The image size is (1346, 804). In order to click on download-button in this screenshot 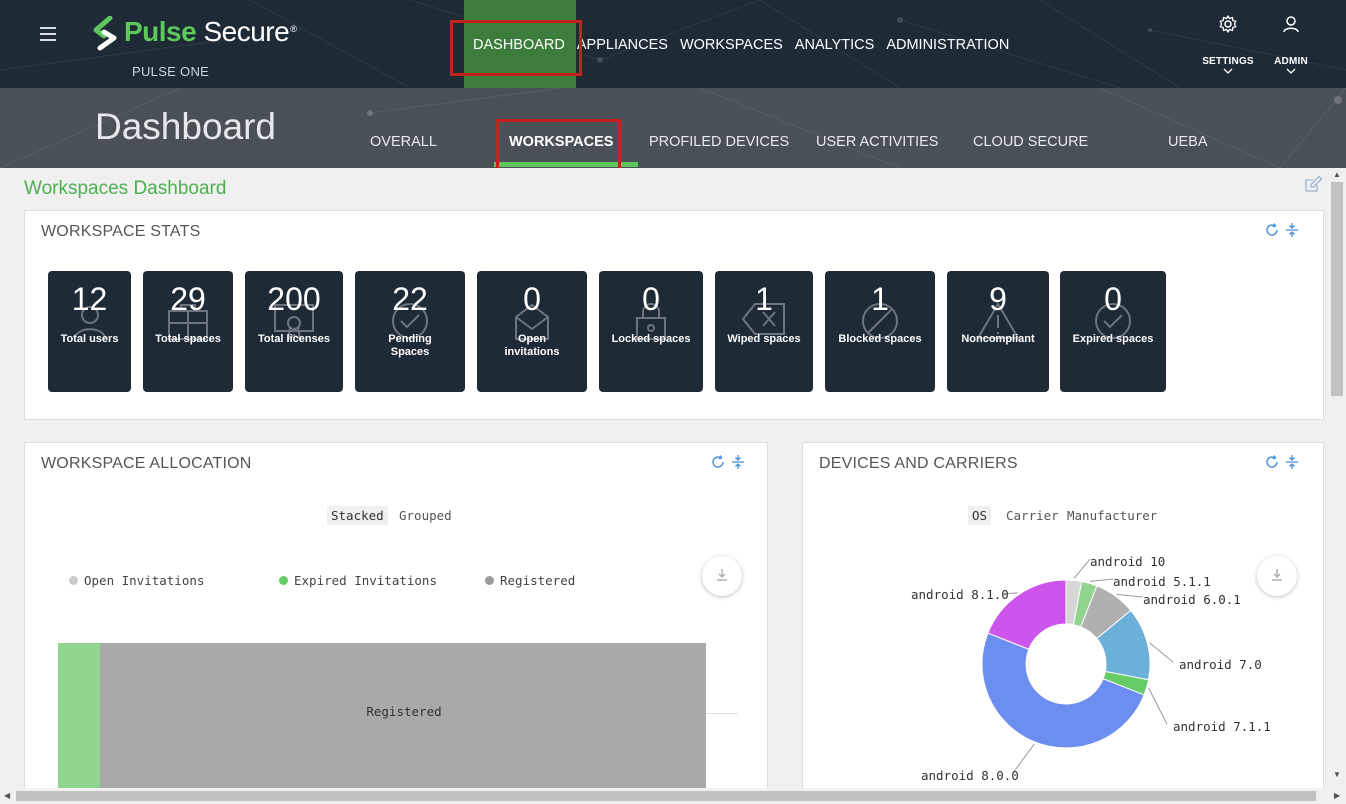, I will do `click(722, 576)`.